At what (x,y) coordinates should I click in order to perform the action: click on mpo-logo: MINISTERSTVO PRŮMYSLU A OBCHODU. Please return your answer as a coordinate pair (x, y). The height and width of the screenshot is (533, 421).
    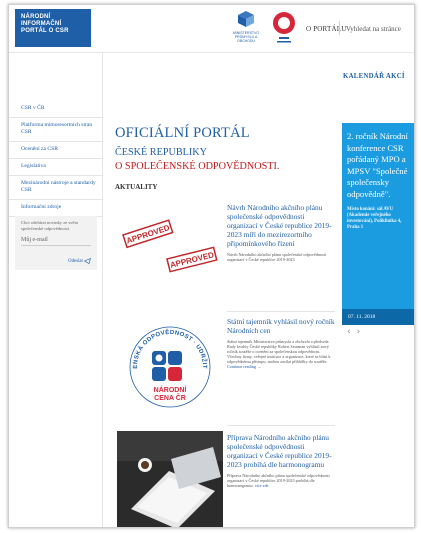
    Looking at the image, I should click on (246, 28).